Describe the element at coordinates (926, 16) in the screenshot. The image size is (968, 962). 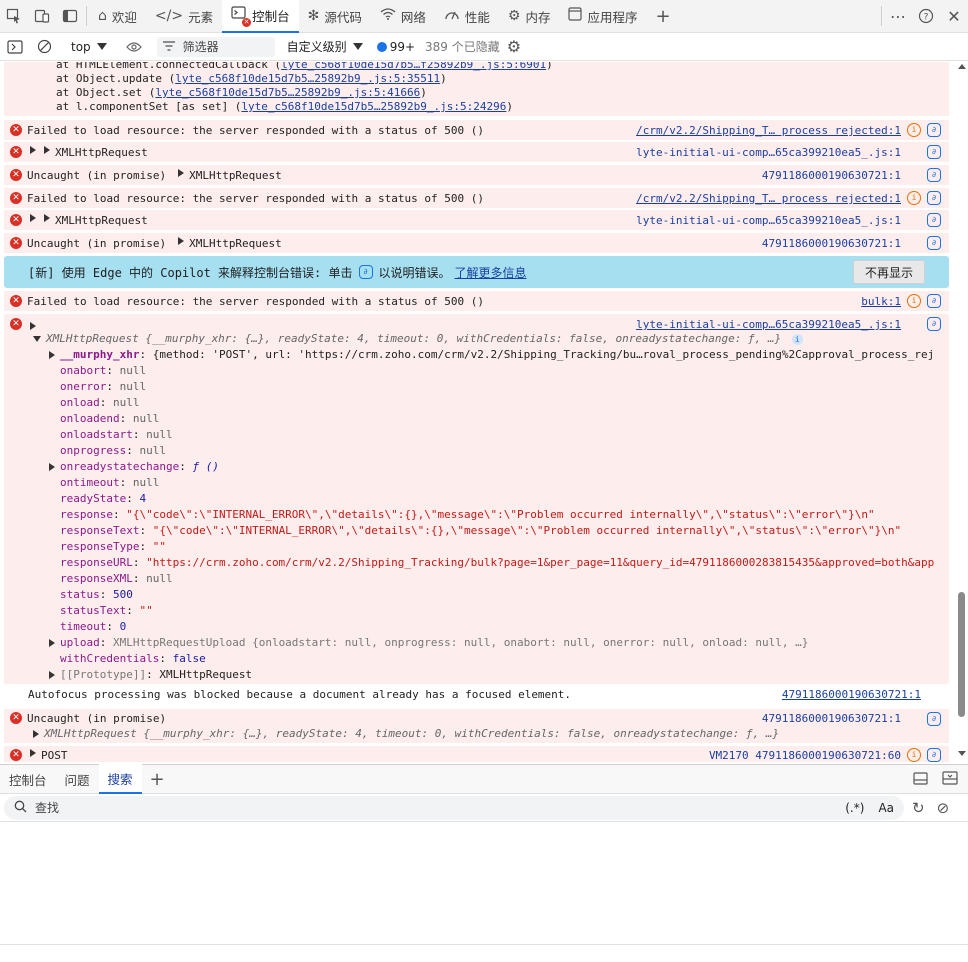
I see `help-icon: ?` at that location.